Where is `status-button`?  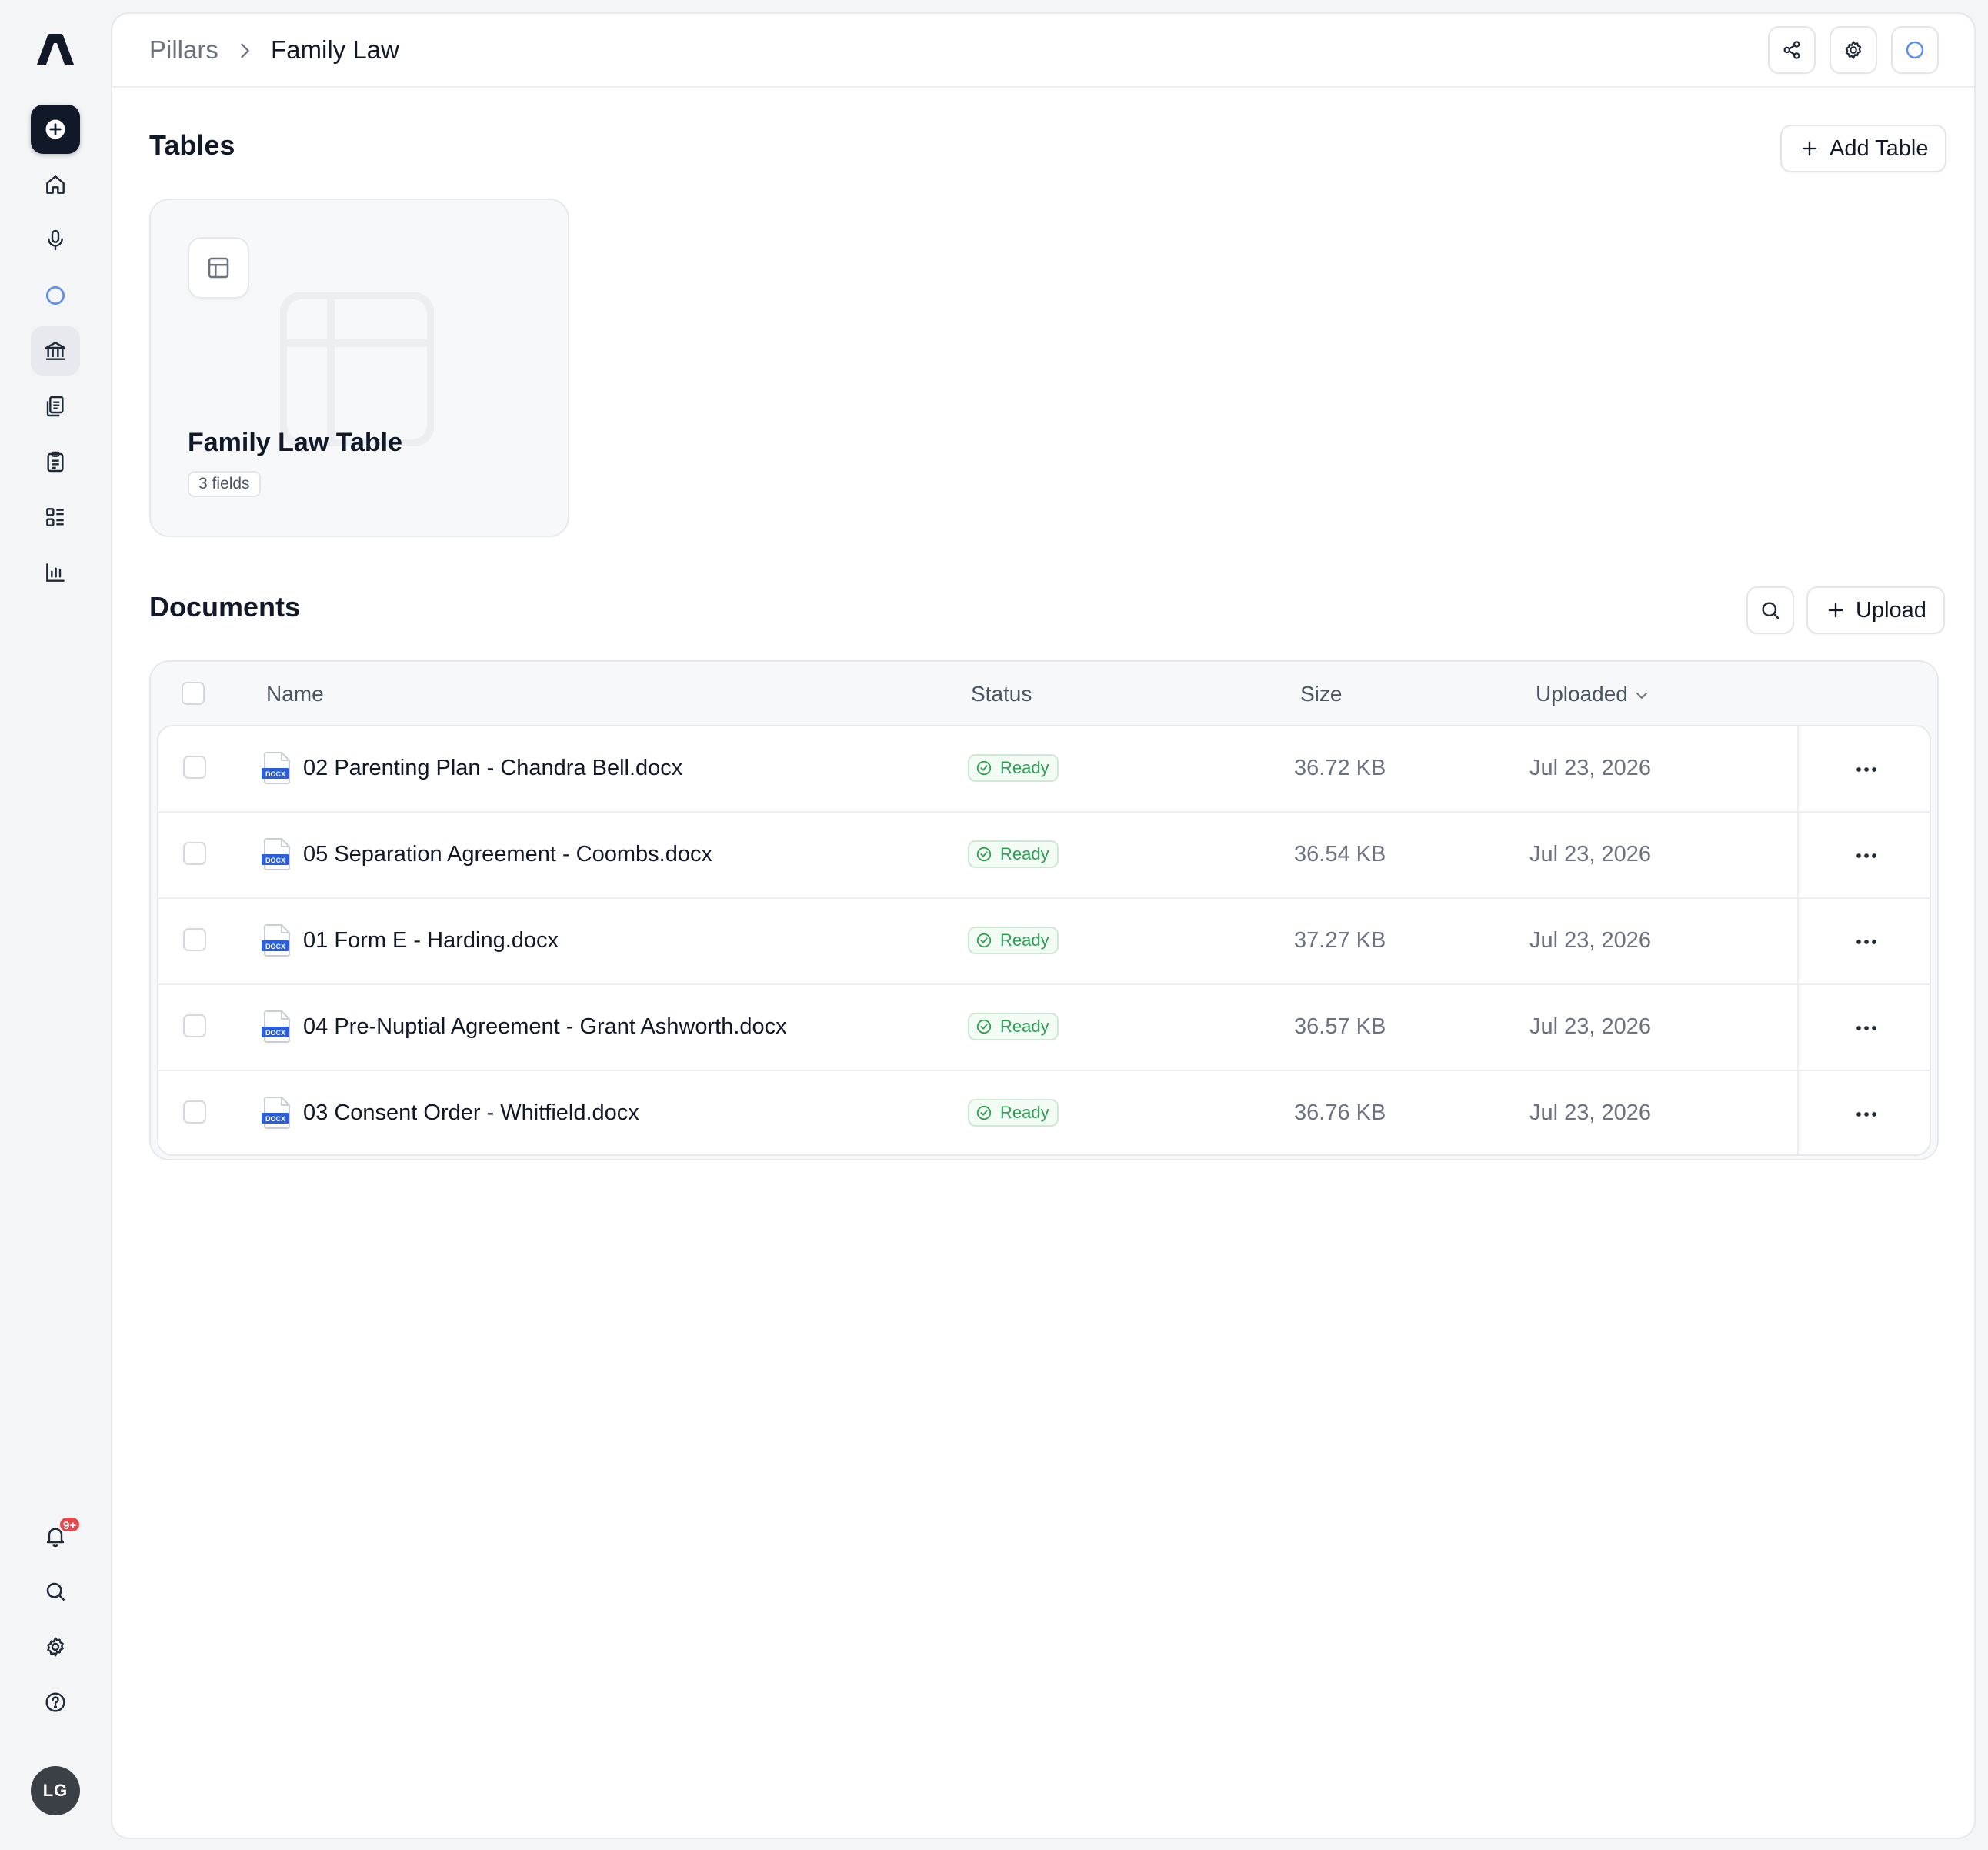
status-button is located at coordinates (1915, 50).